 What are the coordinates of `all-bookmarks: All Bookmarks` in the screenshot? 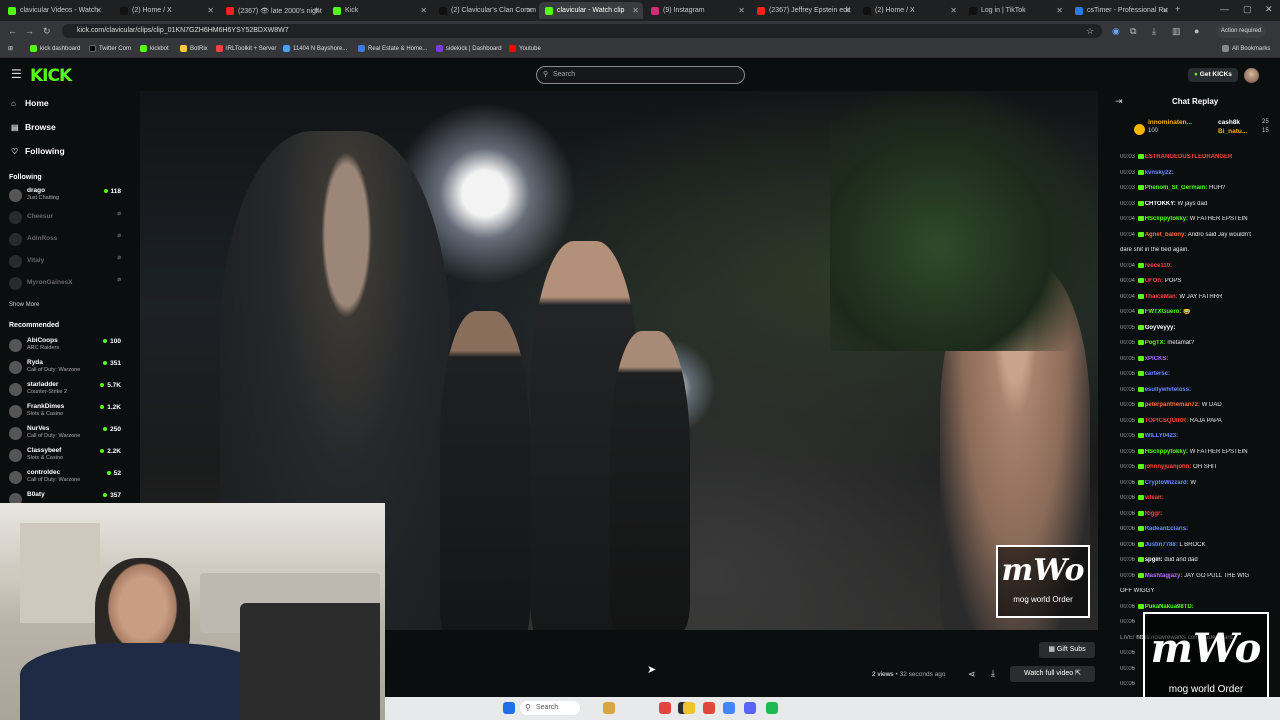 It's located at (1246, 48).